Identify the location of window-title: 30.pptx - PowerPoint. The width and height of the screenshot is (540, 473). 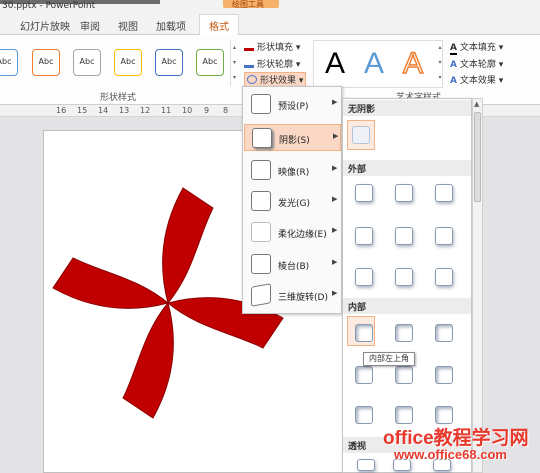
(49, 6).